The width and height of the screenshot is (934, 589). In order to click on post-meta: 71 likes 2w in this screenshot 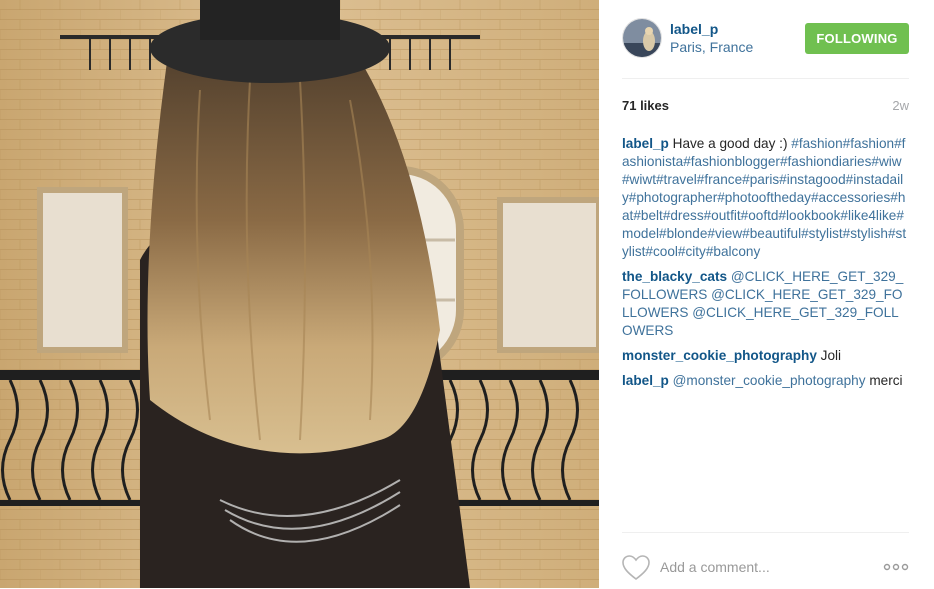, I will do `click(765, 107)`.